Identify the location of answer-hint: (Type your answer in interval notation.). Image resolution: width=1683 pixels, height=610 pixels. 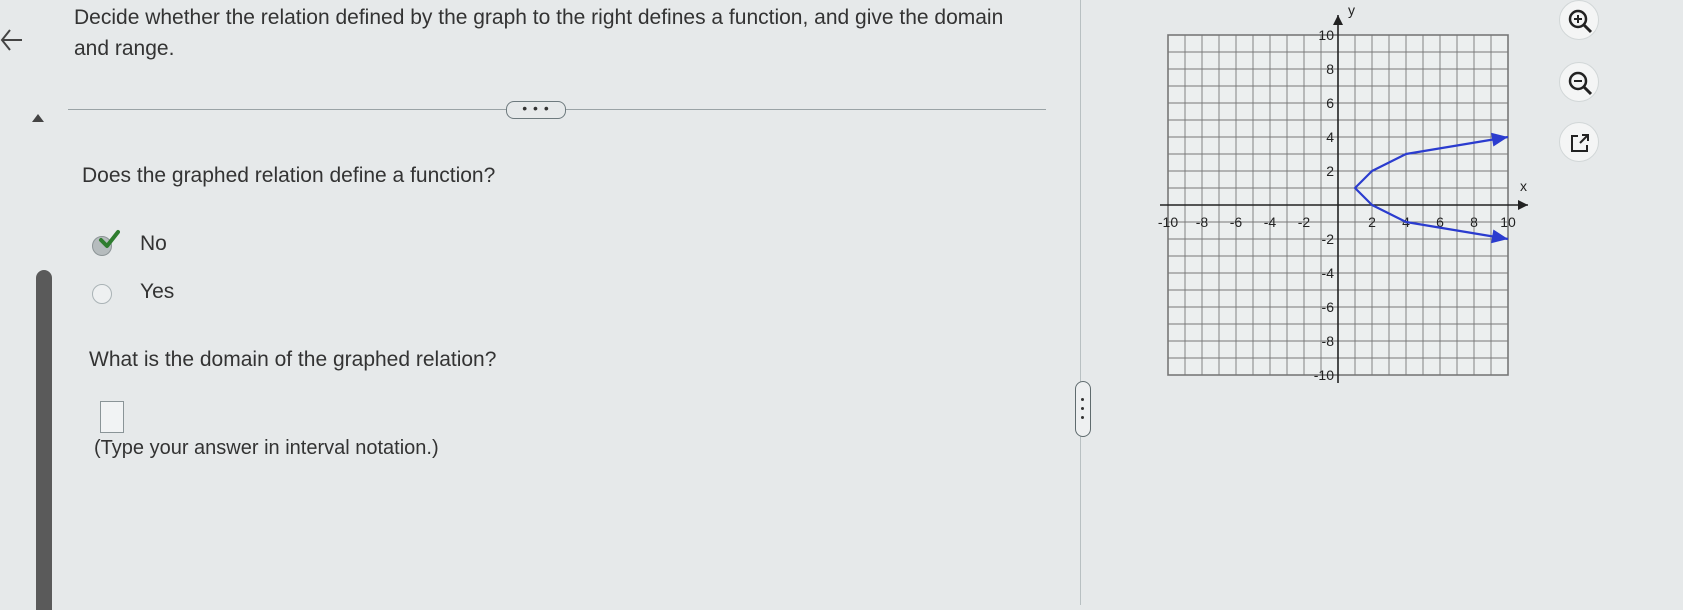
(266, 448).